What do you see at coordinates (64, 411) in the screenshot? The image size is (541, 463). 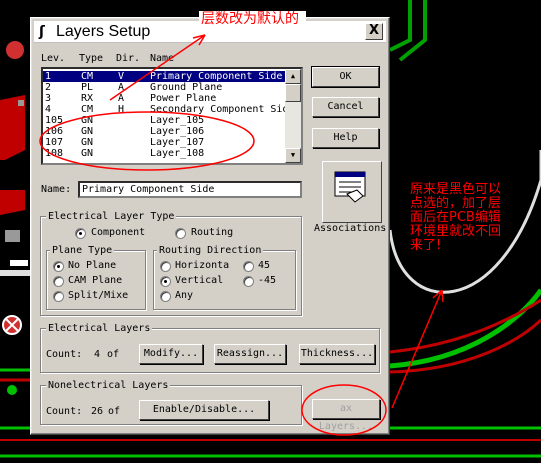 I see `nonelectrical-count-label: Count:` at bounding box center [64, 411].